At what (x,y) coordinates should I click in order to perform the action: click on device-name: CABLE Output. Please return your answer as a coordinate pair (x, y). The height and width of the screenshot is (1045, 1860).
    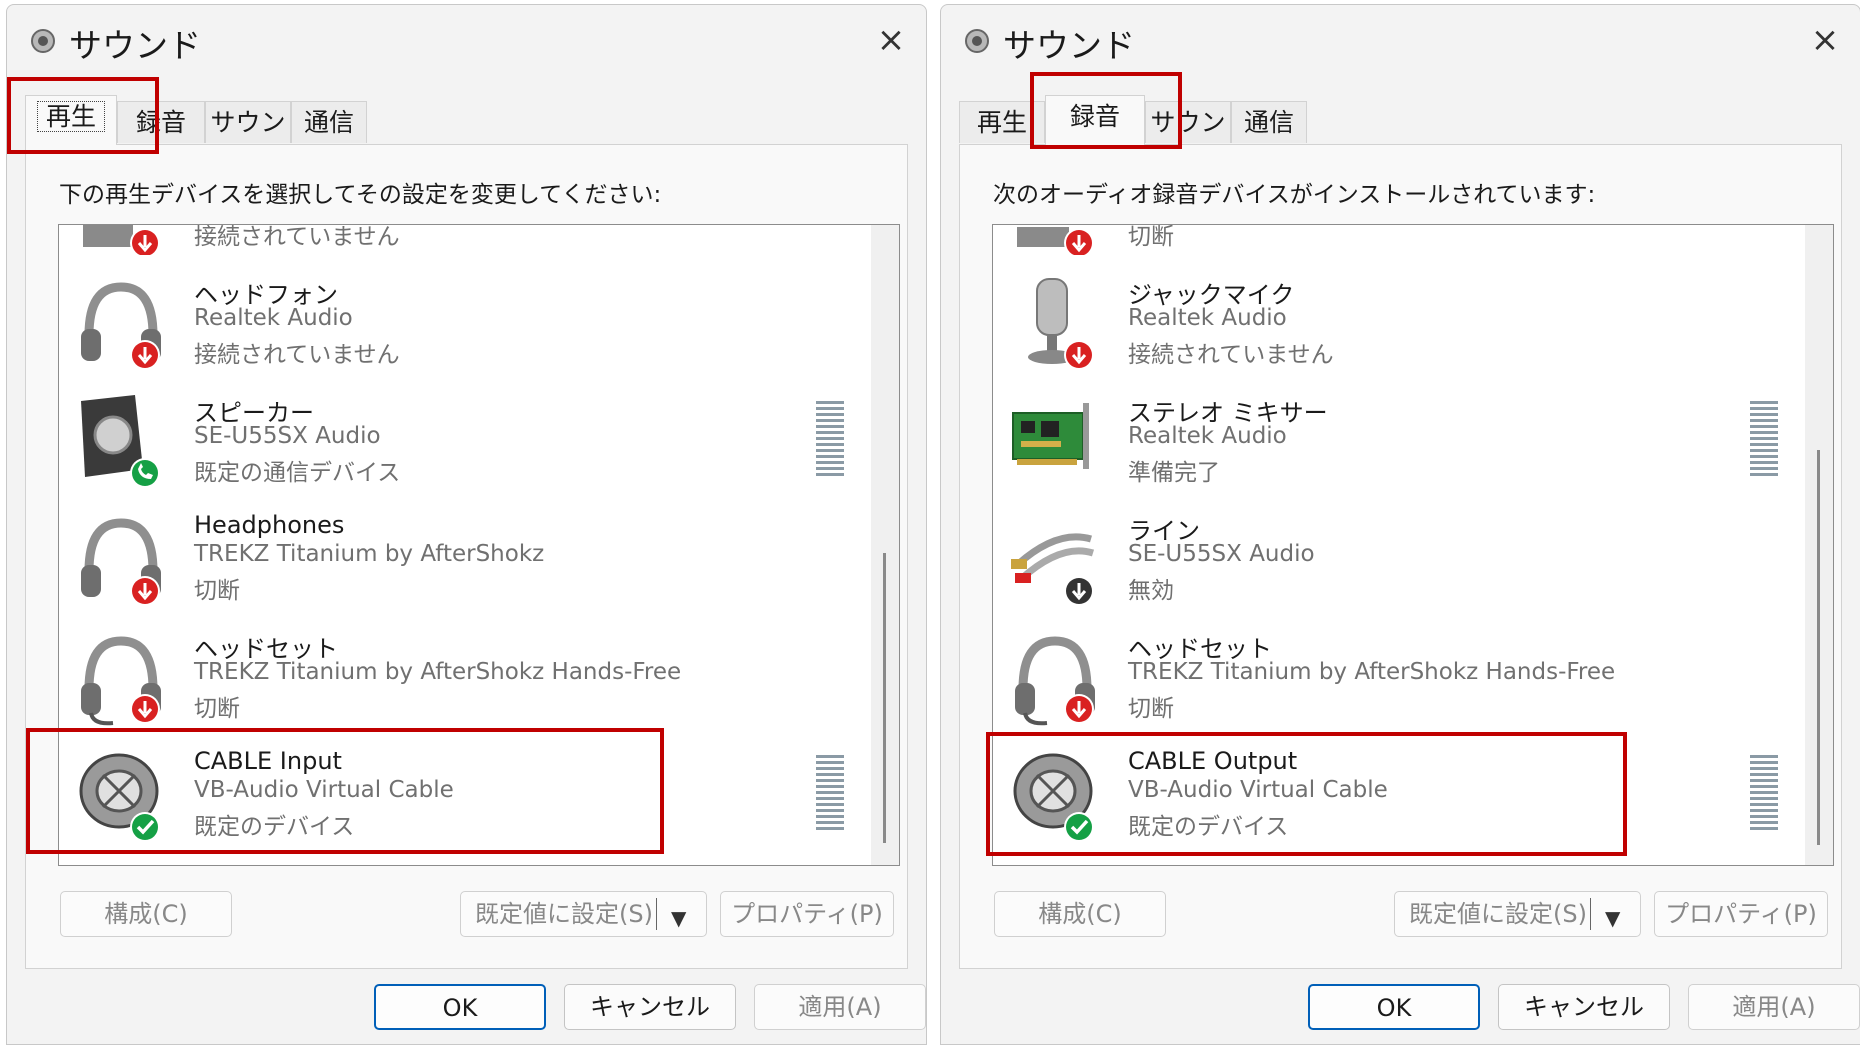
    Looking at the image, I should click on (1213, 761).